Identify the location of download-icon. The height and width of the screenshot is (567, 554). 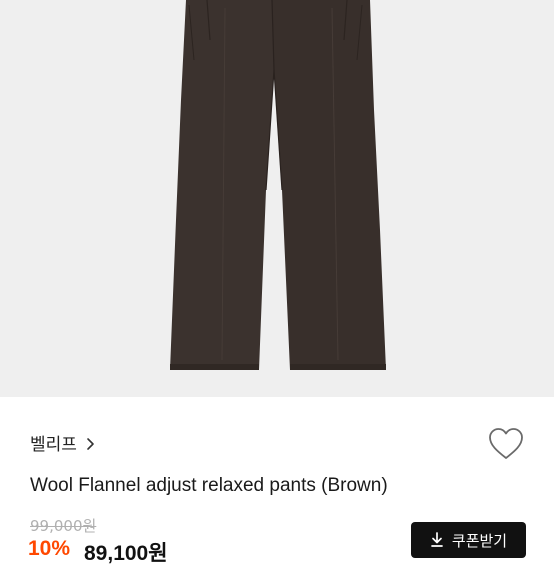
(437, 539).